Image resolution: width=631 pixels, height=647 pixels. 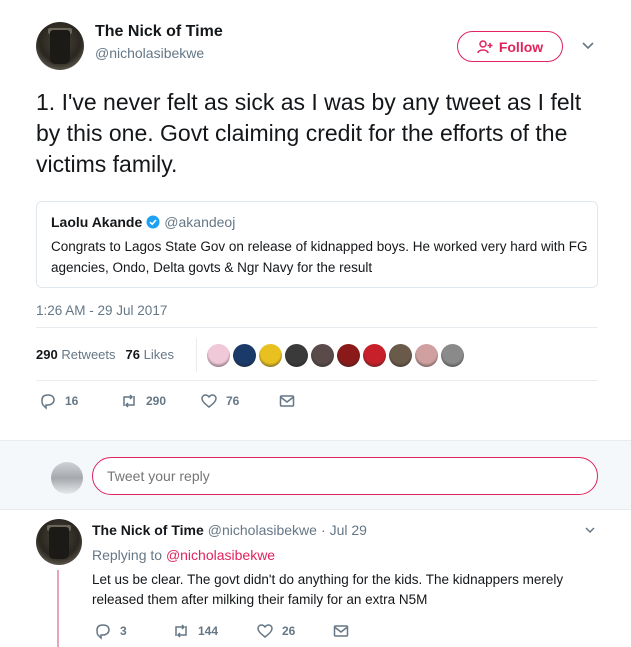 I want to click on reply-input, so click(x=345, y=476).